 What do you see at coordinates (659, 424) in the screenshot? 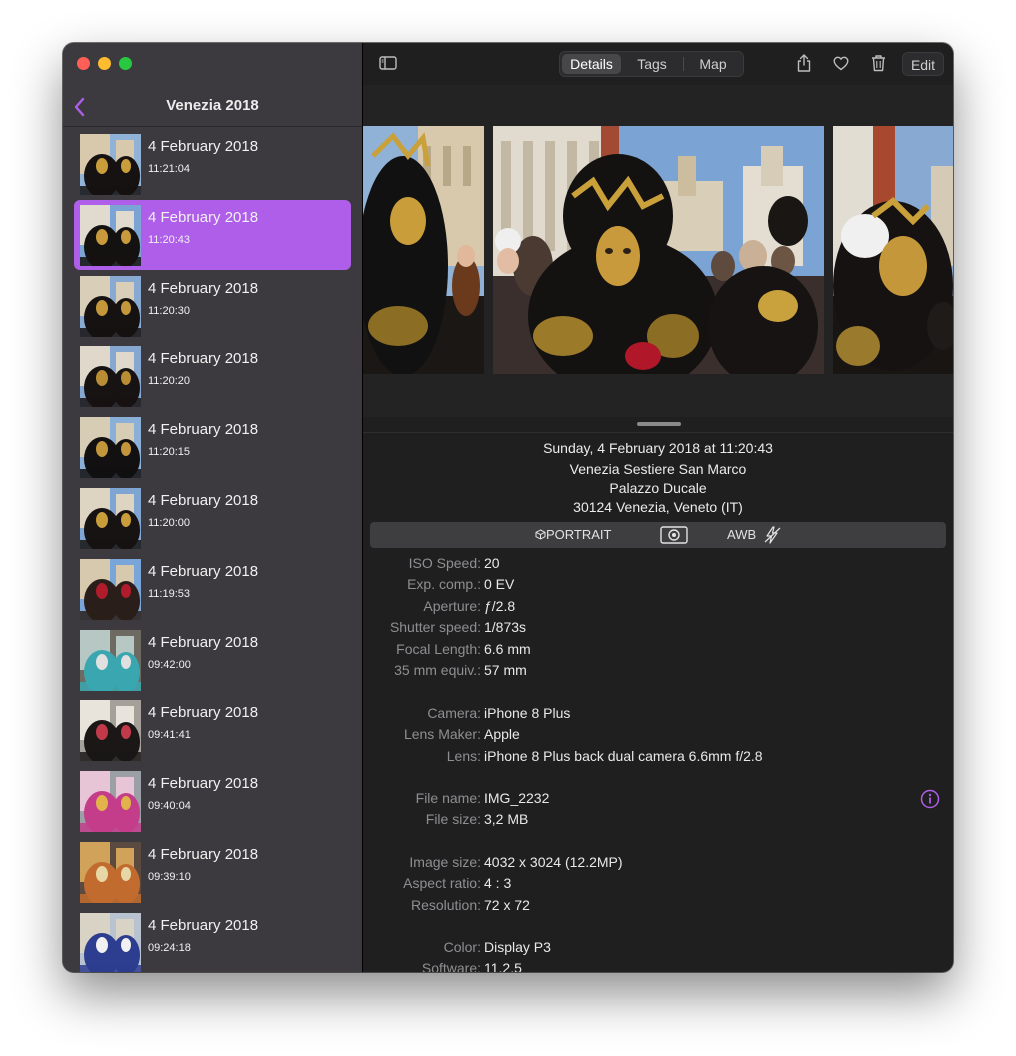
I see `resize-handle` at bounding box center [659, 424].